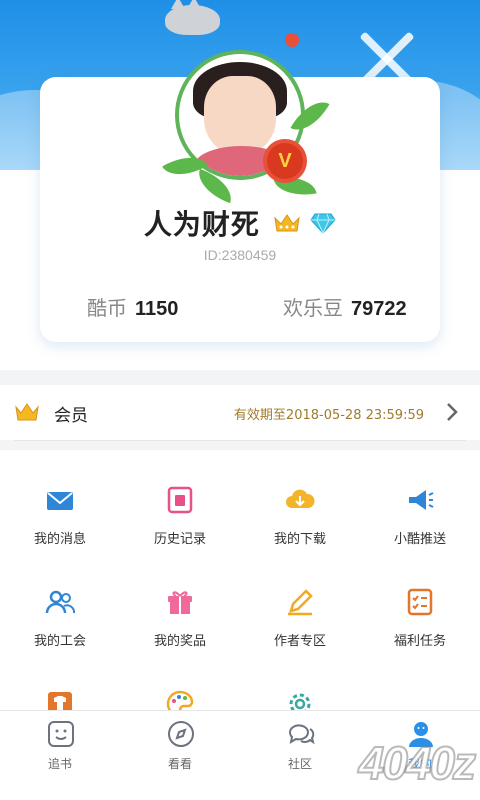 The width and height of the screenshot is (480, 800). Describe the element at coordinates (192, 17) in the screenshot. I see `cat-decoration-icon` at that location.